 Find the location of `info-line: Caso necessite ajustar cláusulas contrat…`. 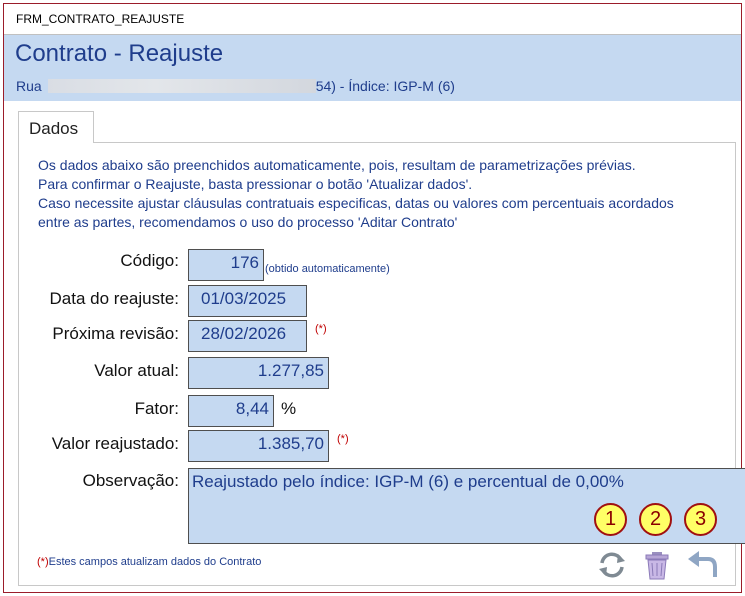

info-line: Caso necessite ajustar cláusulas contrat… is located at coordinates (356, 203).